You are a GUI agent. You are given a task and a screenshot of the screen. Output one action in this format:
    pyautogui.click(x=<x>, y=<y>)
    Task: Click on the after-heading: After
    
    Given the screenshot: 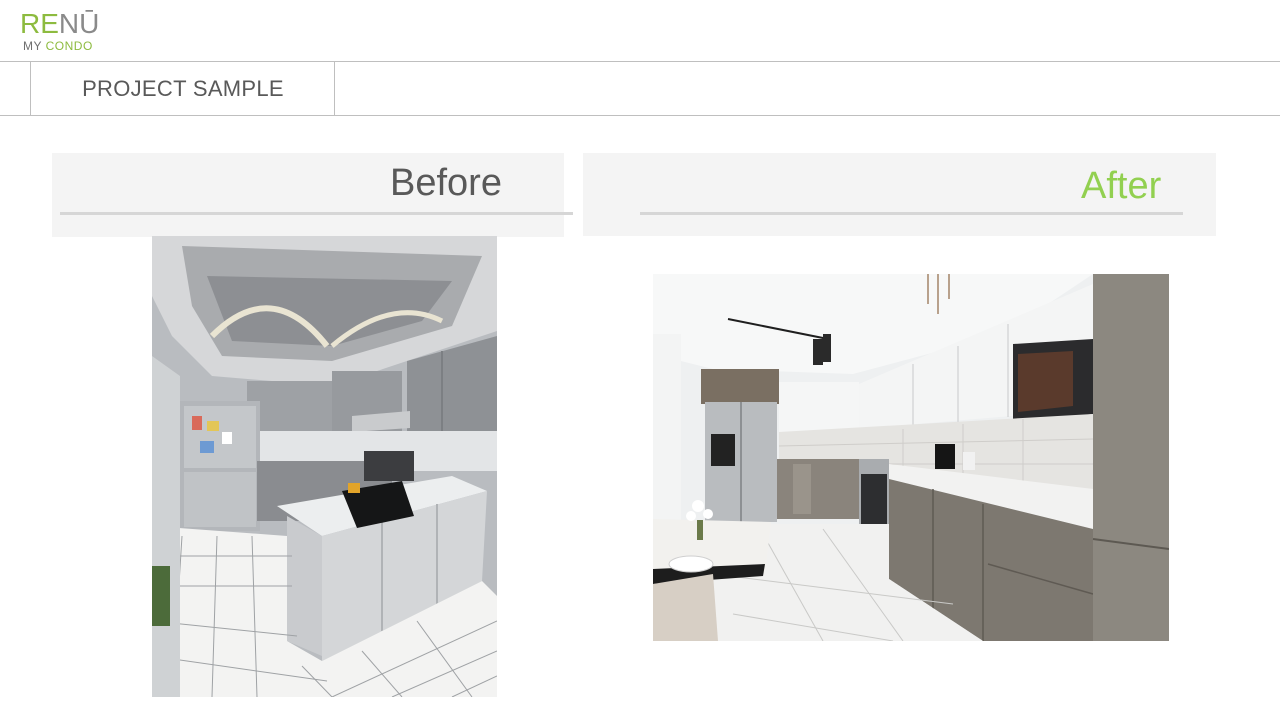 What is the action you would take?
    pyautogui.click(x=1121, y=186)
    